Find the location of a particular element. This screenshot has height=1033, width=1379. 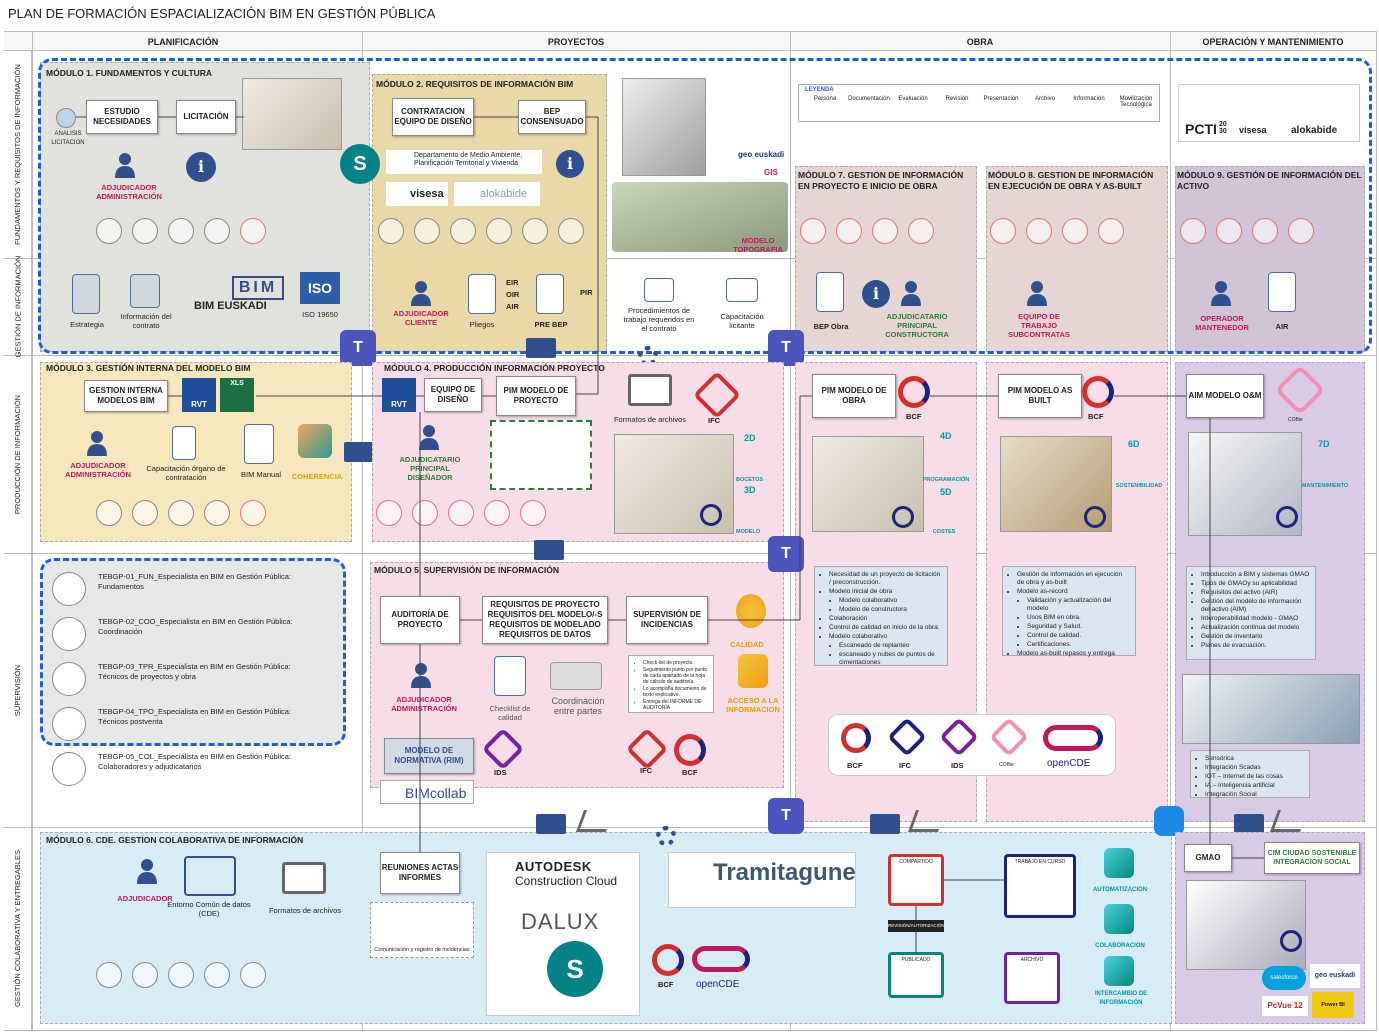

openbim-strip: BCF IFC IDS COBie openCDE is located at coordinates (972, 745).